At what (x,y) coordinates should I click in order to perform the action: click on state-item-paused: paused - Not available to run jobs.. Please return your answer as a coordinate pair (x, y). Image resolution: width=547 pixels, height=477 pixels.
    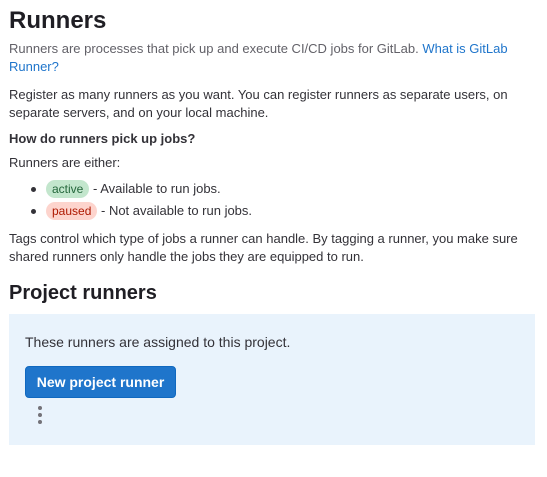
    Looking at the image, I should click on (283, 211).